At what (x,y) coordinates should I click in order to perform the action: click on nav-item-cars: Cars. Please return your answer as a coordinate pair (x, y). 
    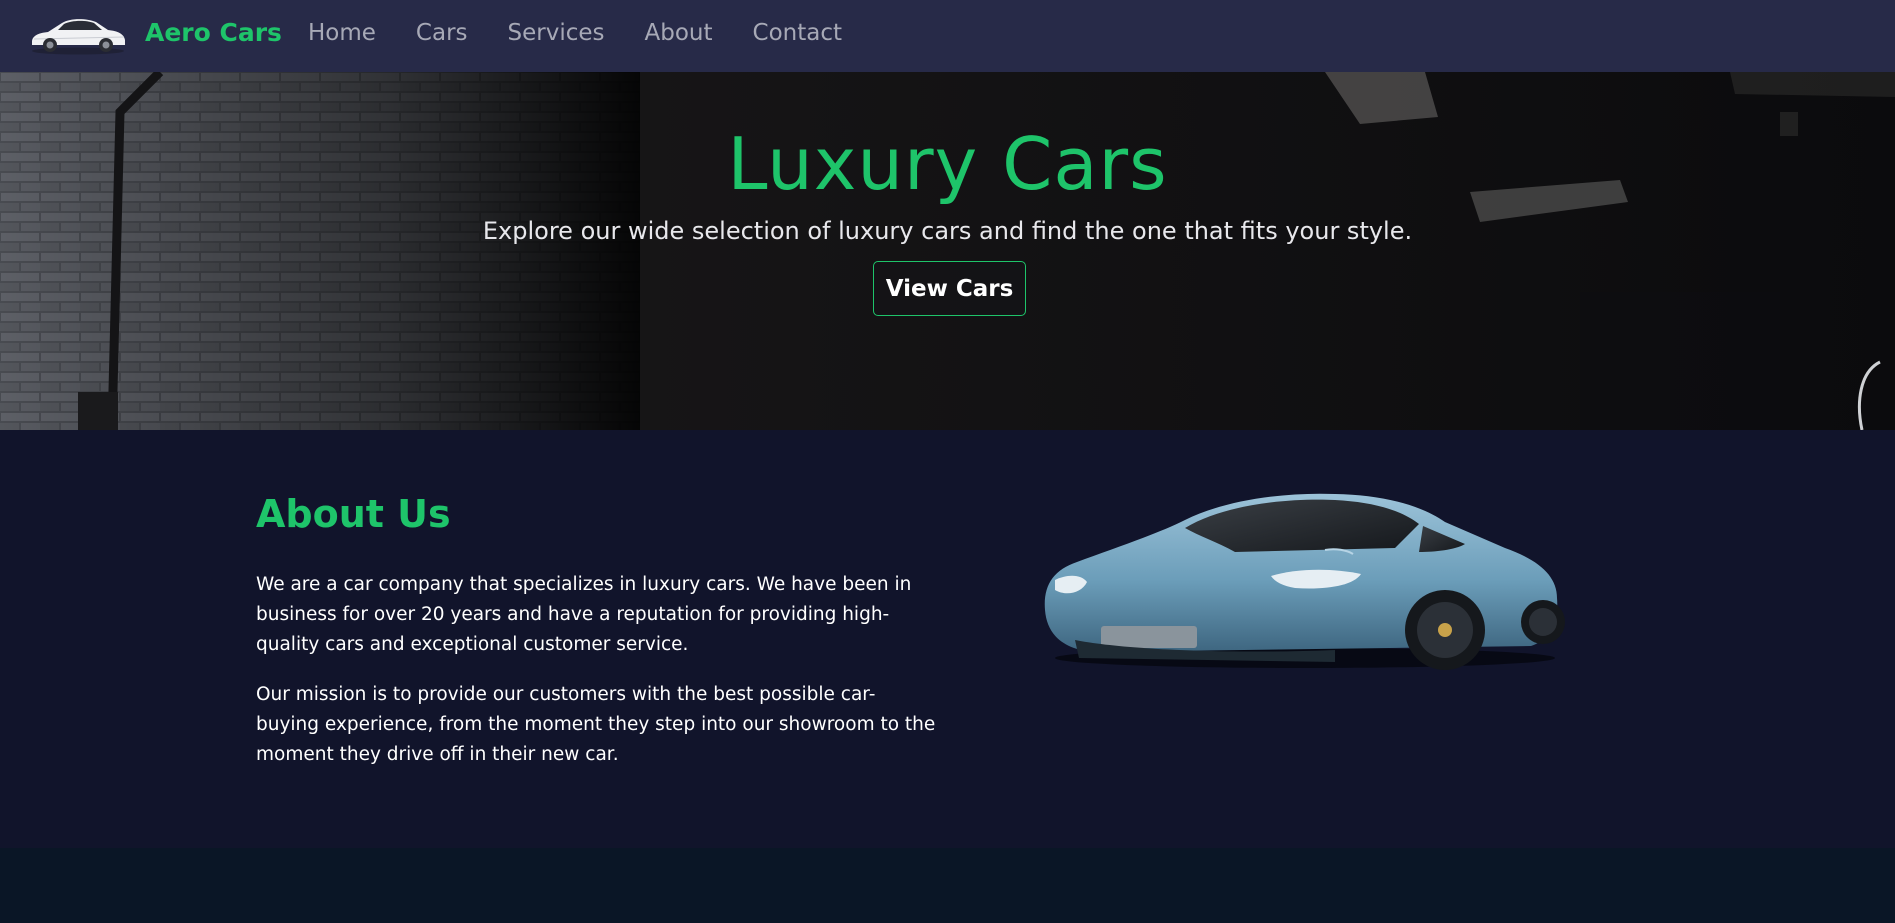
    Looking at the image, I should click on (442, 33).